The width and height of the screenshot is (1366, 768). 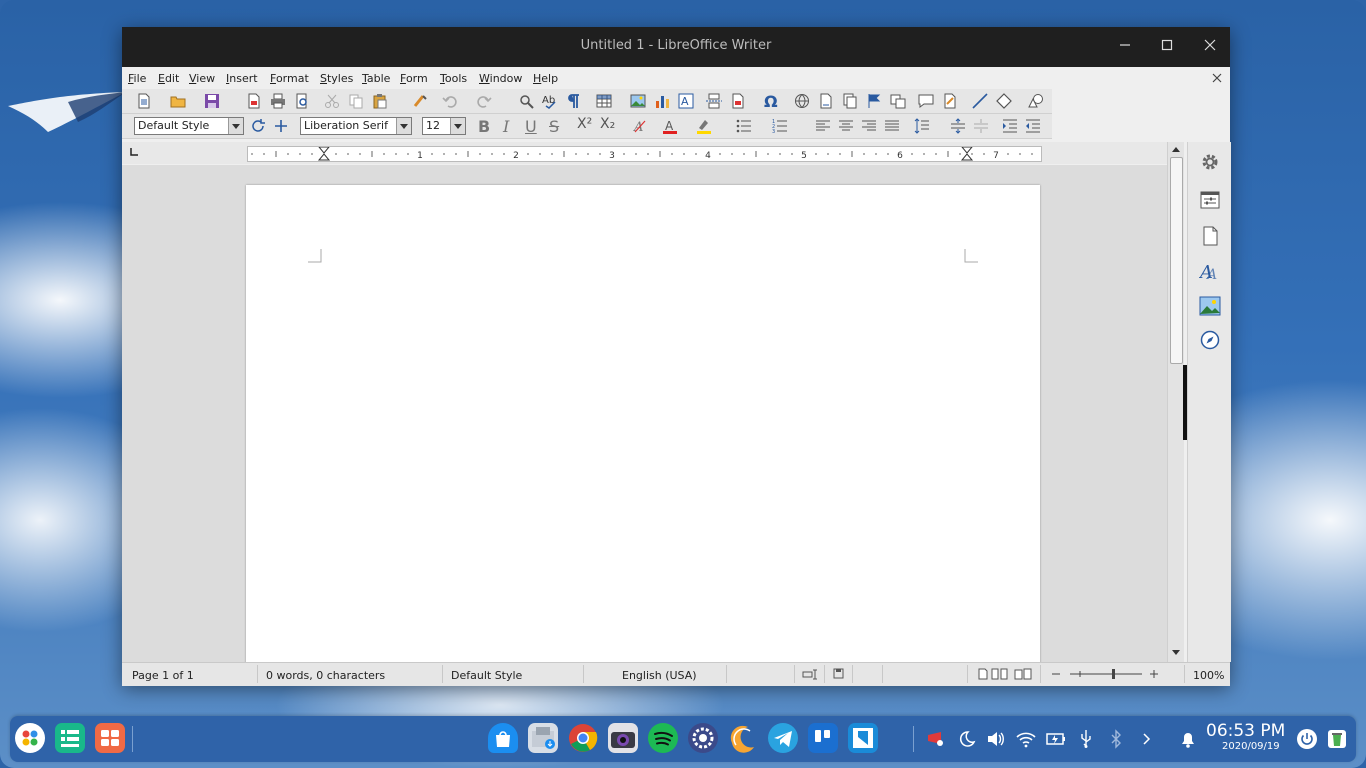 What do you see at coordinates (703, 738) in the screenshot?
I see `control-center-icon` at bounding box center [703, 738].